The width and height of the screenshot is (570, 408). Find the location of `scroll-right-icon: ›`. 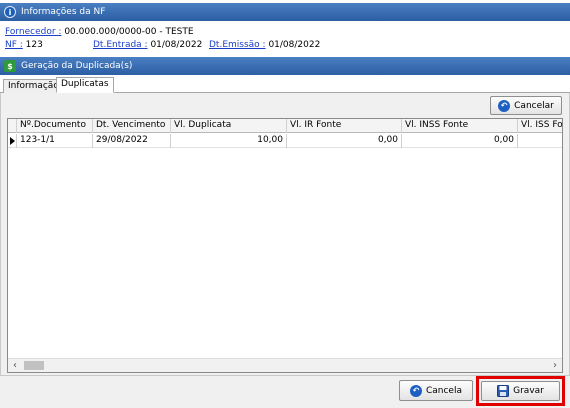

scroll-right-icon: › is located at coordinates (555, 365).